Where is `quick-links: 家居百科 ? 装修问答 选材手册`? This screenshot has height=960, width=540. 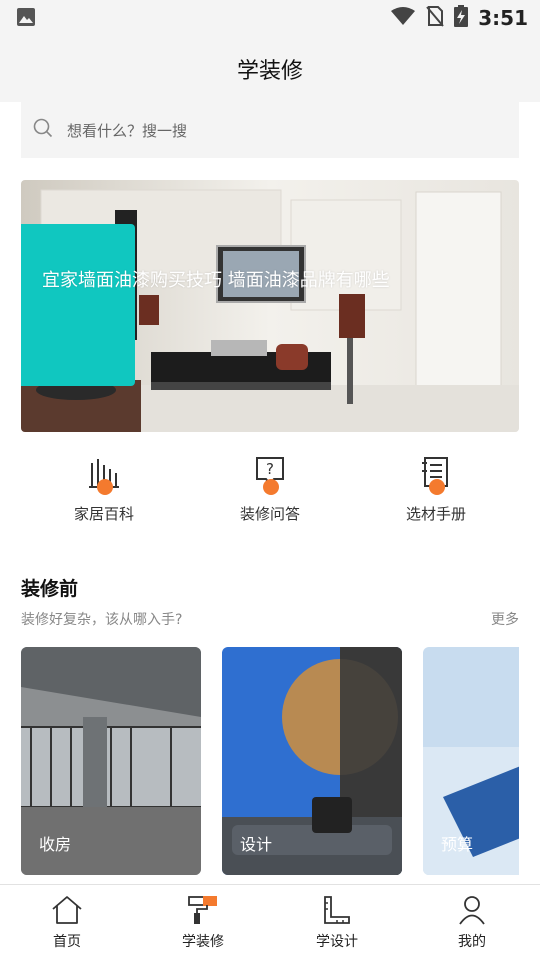
quick-links: 家居百科 ? 装修问答 选材手册 is located at coordinates (270, 495).